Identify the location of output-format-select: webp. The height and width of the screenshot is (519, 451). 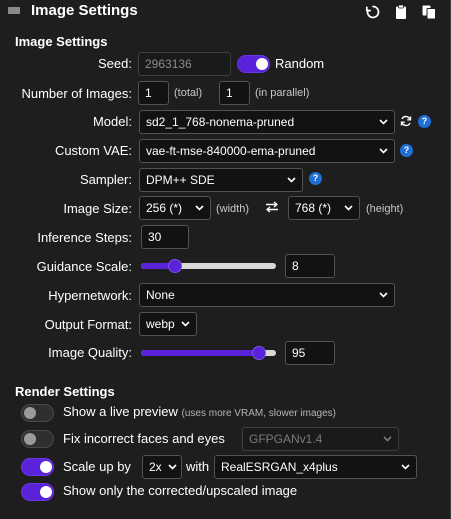
(168, 324).